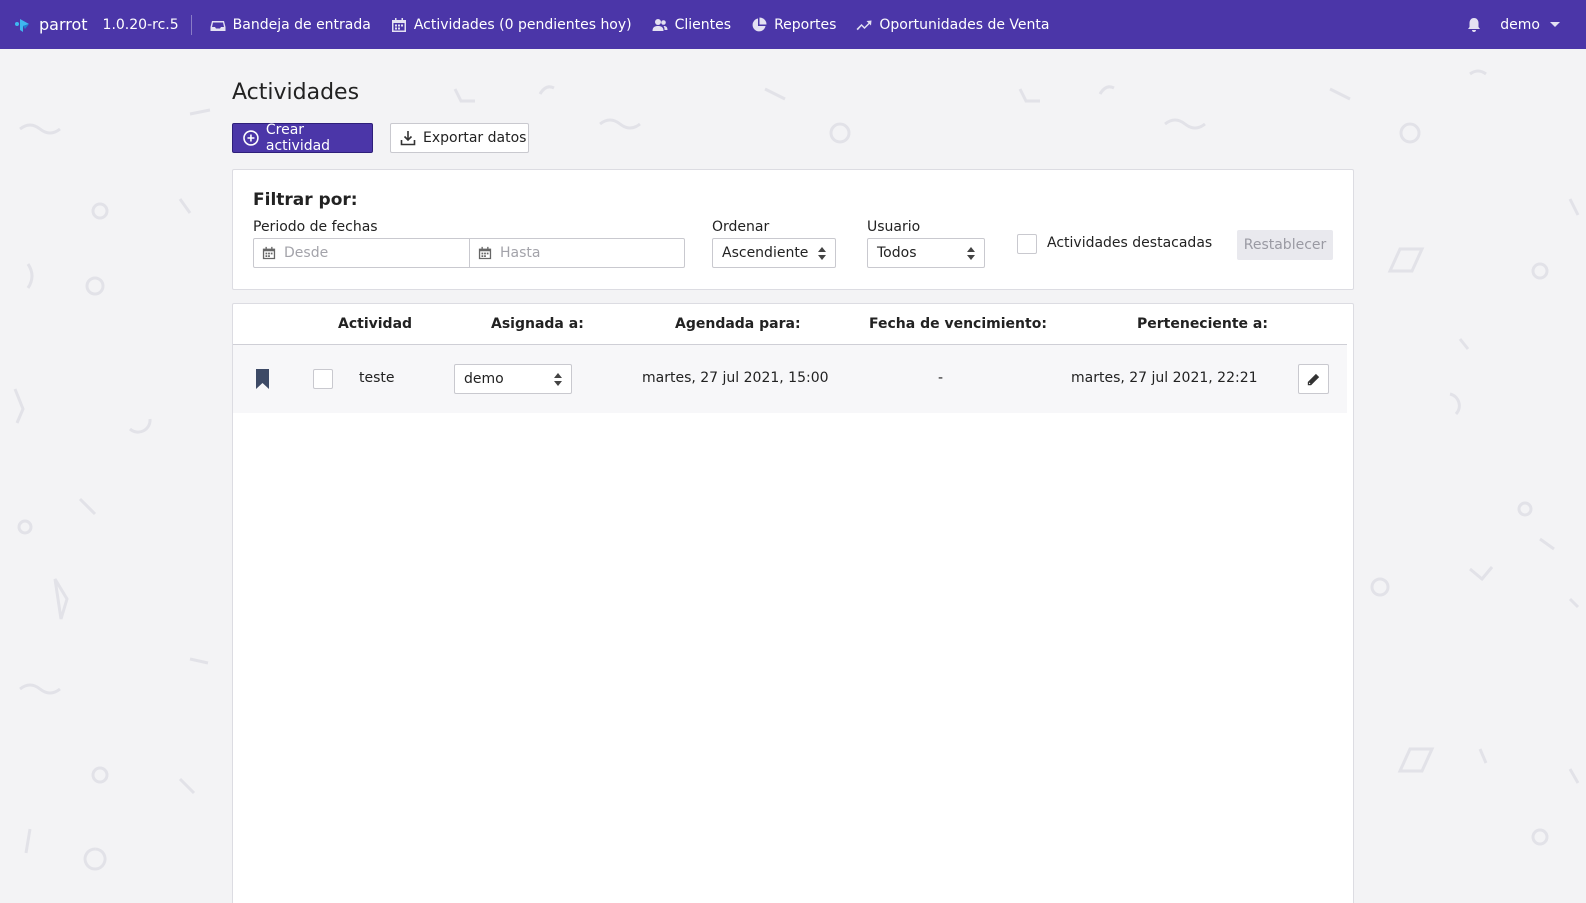 The height and width of the screenshot is (903, 1586). I want to click on user-name: demo, so click(1520, 24).